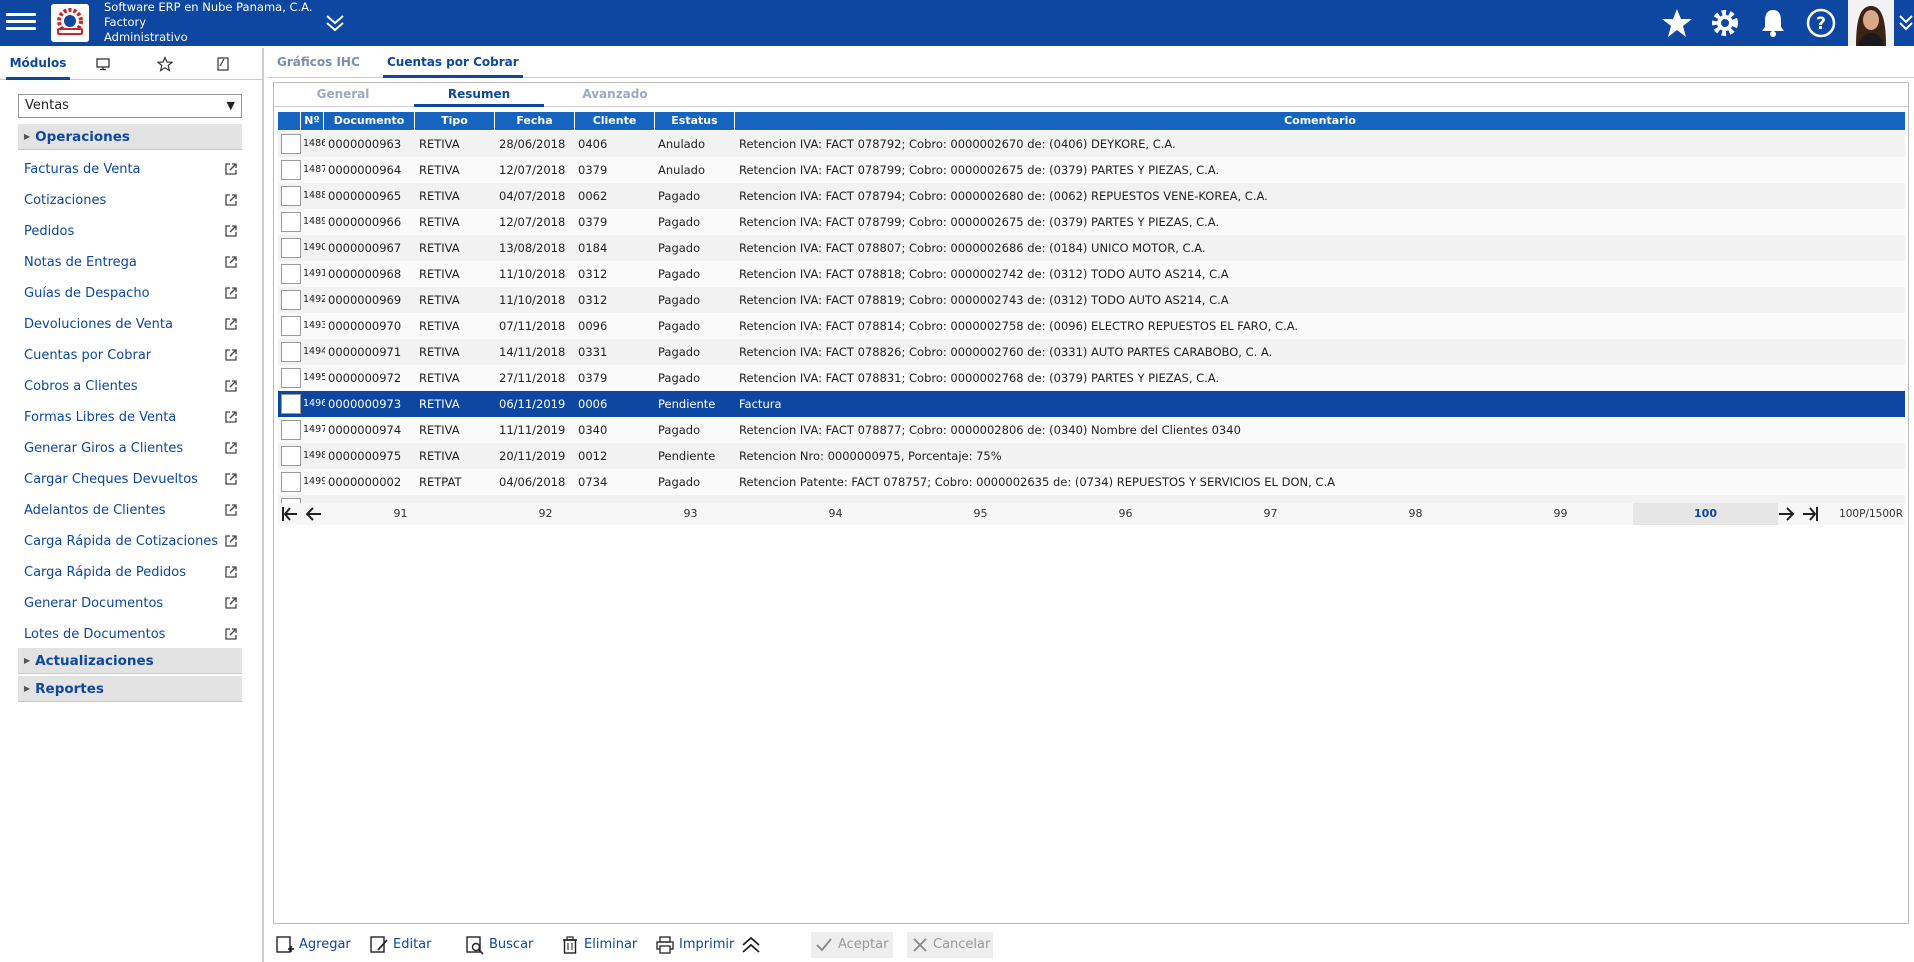  I want to click on col-cliente: Cliente, so click(615, 121).